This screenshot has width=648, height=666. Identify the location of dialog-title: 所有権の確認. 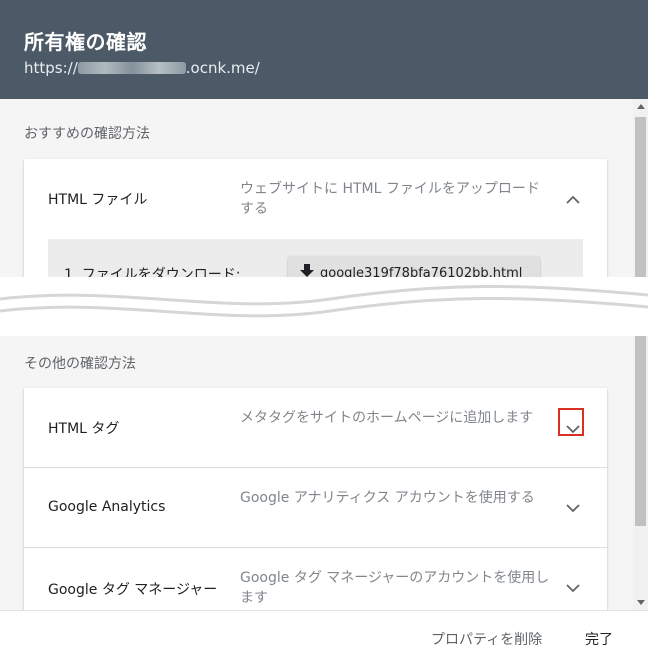
(85, 42).